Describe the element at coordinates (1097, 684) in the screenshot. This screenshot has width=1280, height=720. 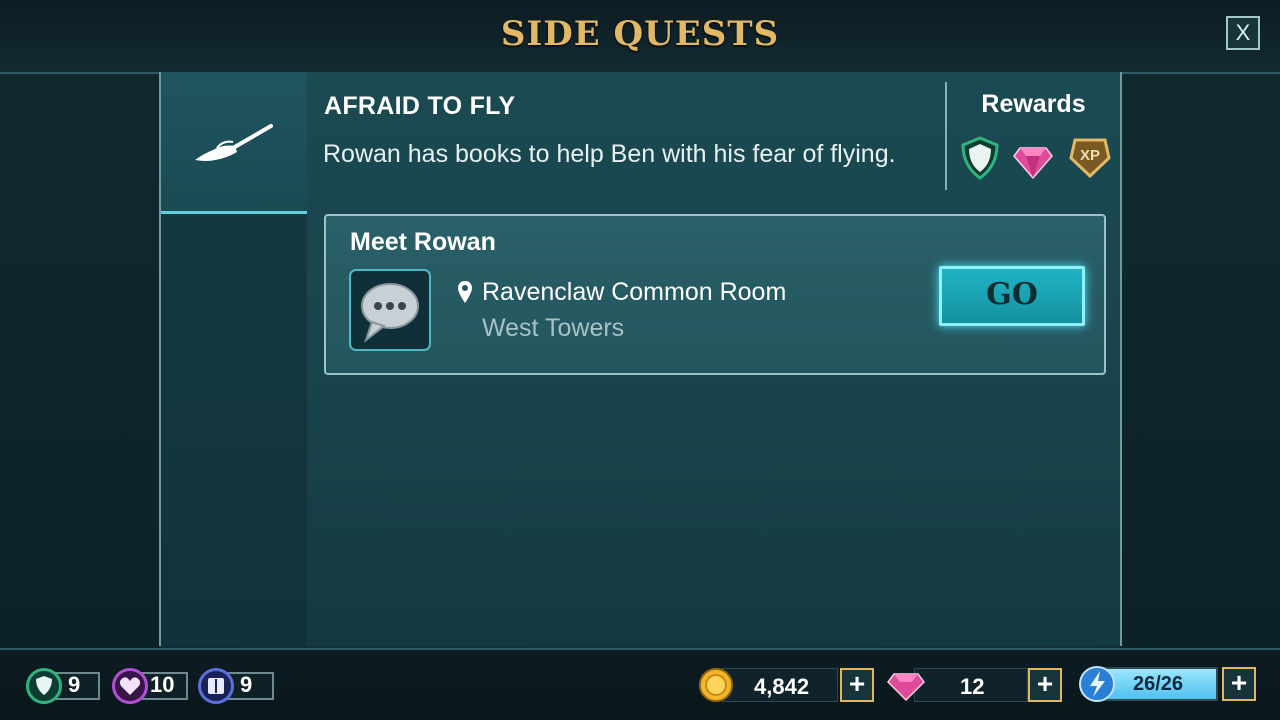
I see `energy-bolt-icon` at that location.